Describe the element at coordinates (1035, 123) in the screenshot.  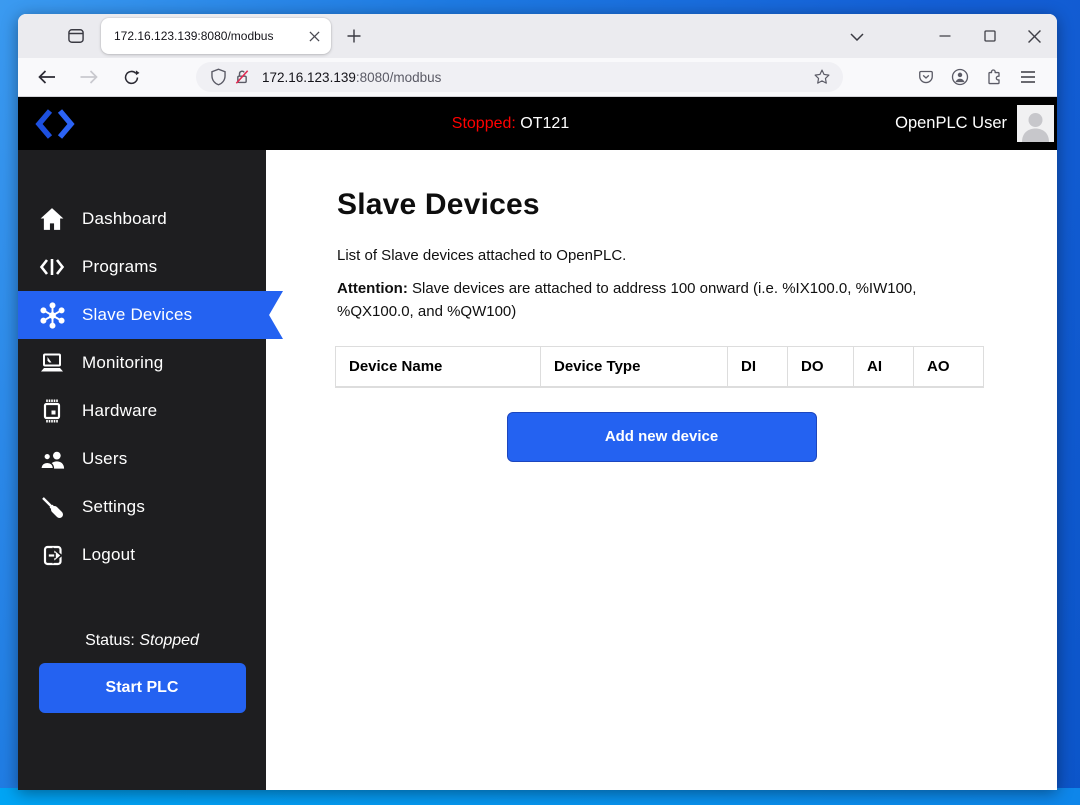
I see `avatar` at that location.